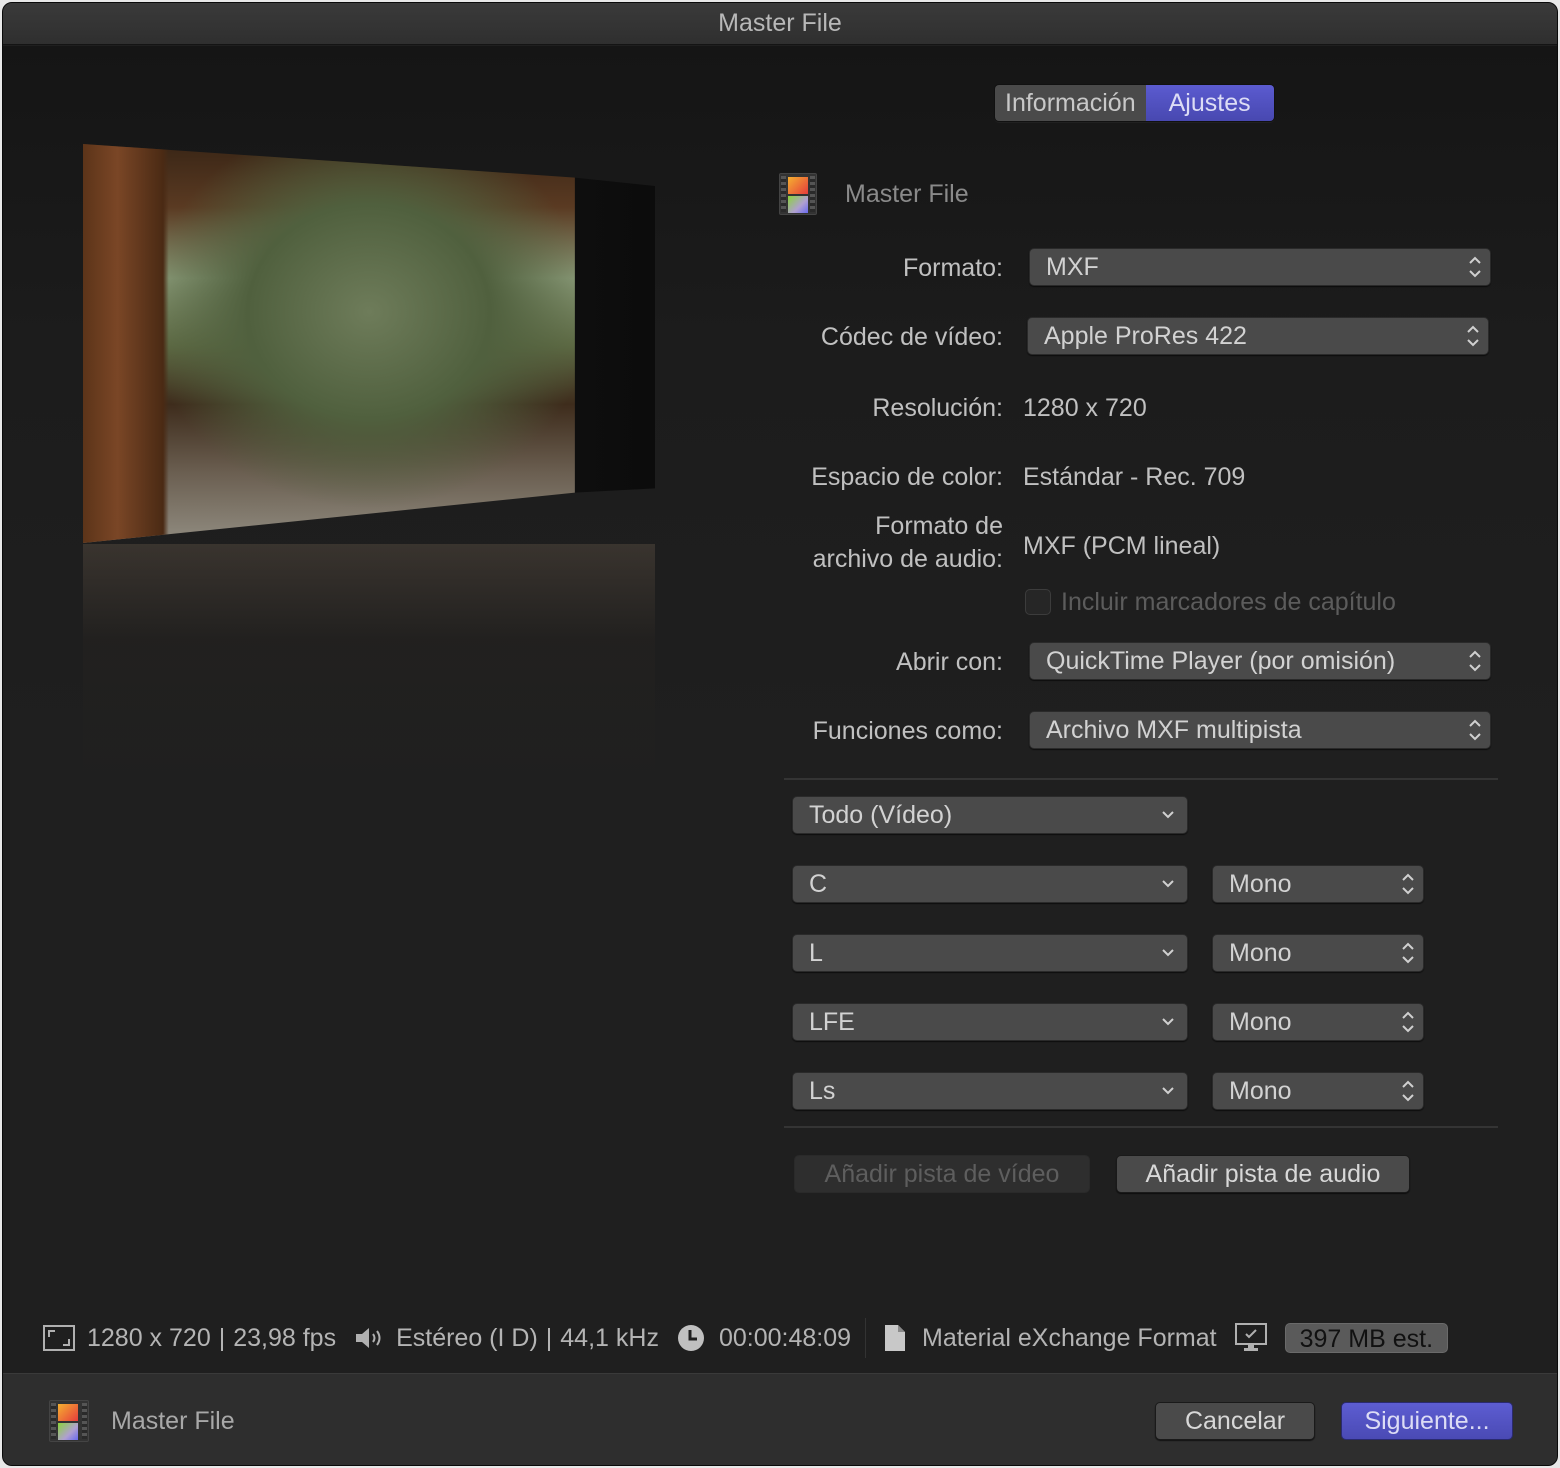 The height and width of the screenshot is (1468, 1560). I want to click on open-with-label: Abrir con:, so click(949, 662).